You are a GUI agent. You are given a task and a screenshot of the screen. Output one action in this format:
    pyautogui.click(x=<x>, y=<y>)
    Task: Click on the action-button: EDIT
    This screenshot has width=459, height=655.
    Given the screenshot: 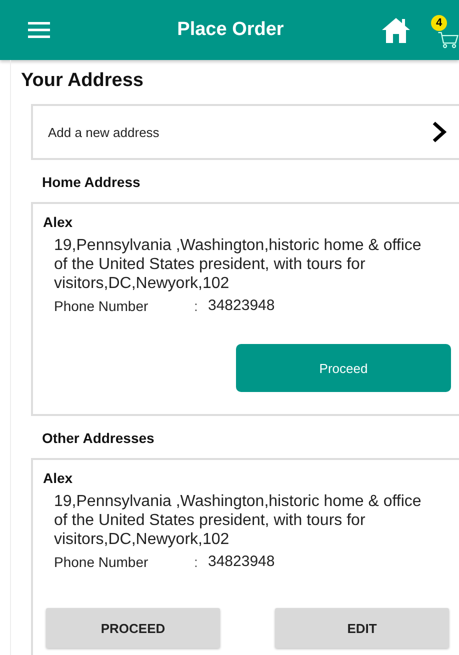 What is the action you would take?
    pyautogui.click(x=362, y=628)
    